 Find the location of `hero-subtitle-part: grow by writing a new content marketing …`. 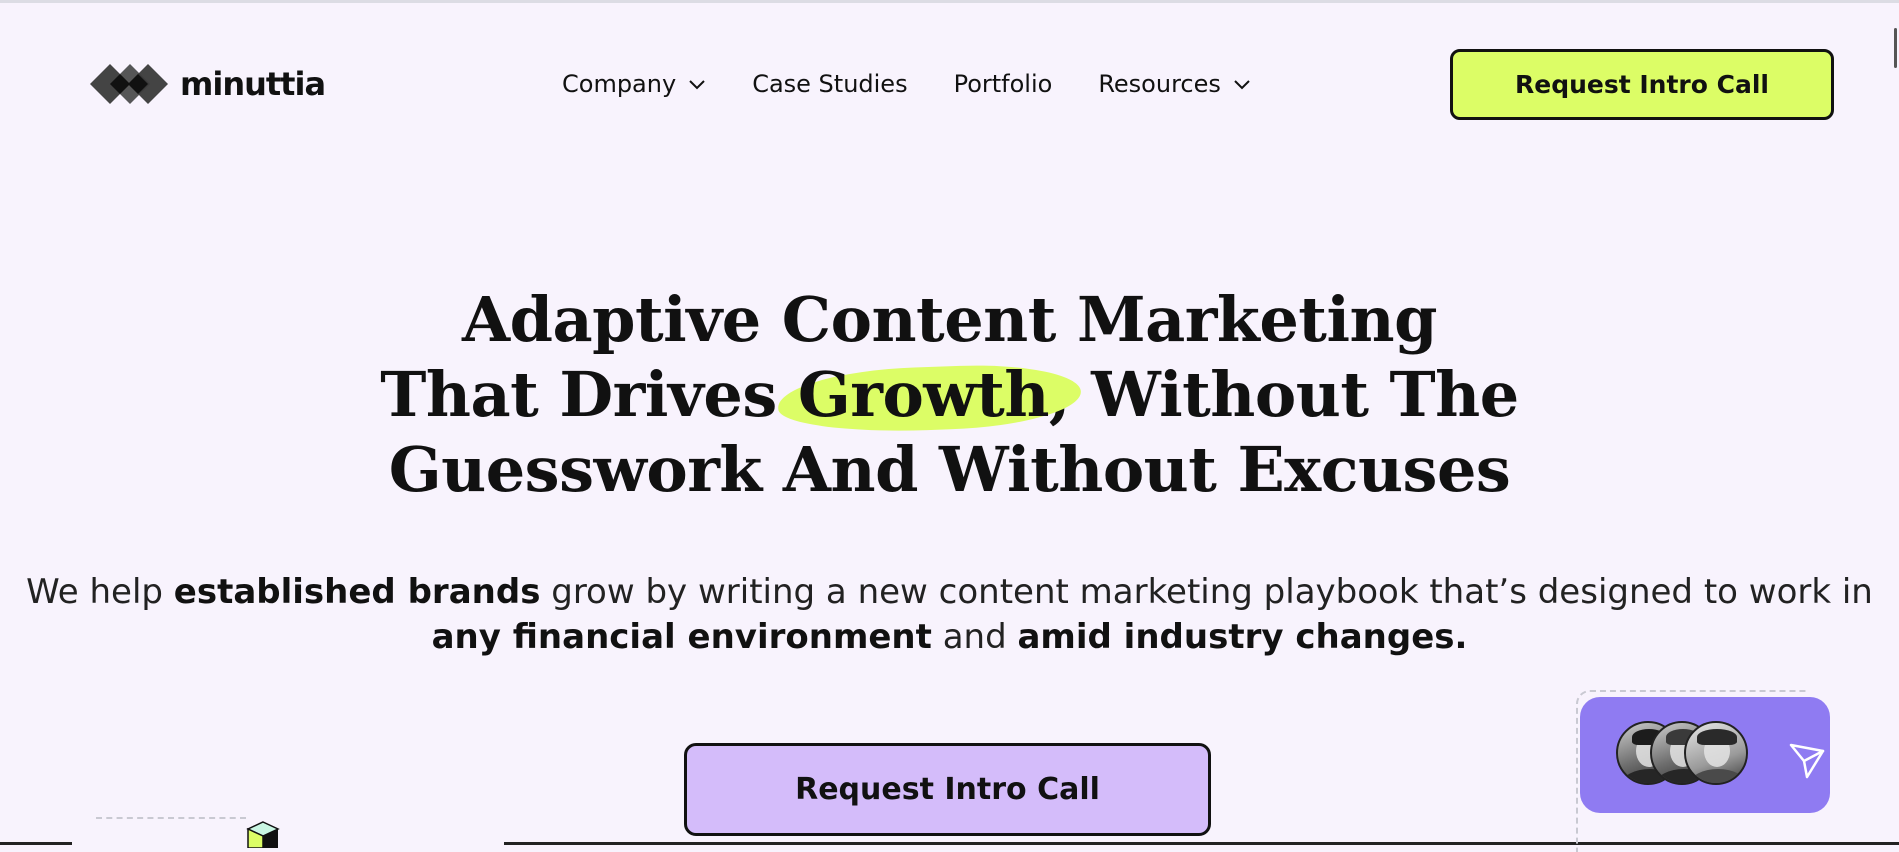

hero-subtitle-part: grow by writing a new content marketing … is located at coordinates (1206, 592).